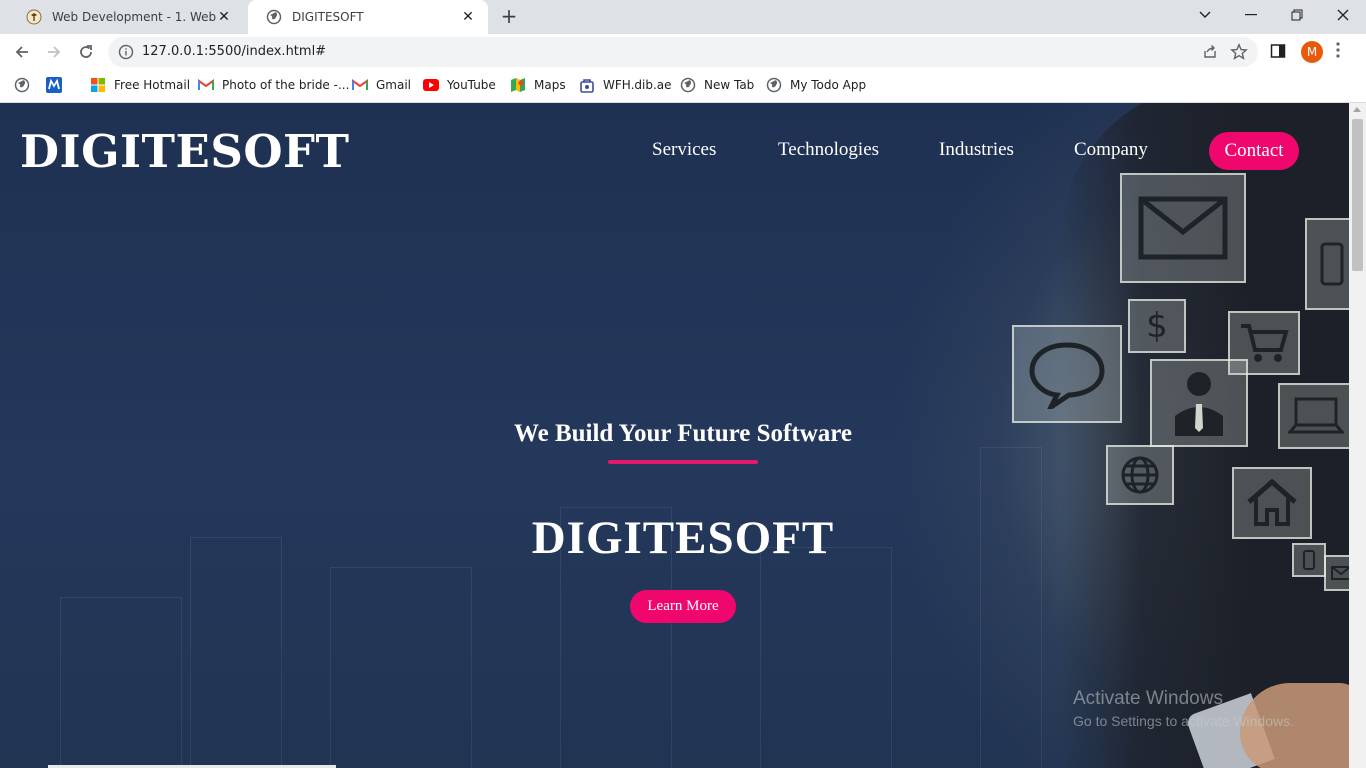 Image resolution: width=1366 pixels, height=768 pixels. What do you see at coordinates (550, 85) in the screenshot?
I see `bookmark-label: Maps` at bounding box center [550, 85].